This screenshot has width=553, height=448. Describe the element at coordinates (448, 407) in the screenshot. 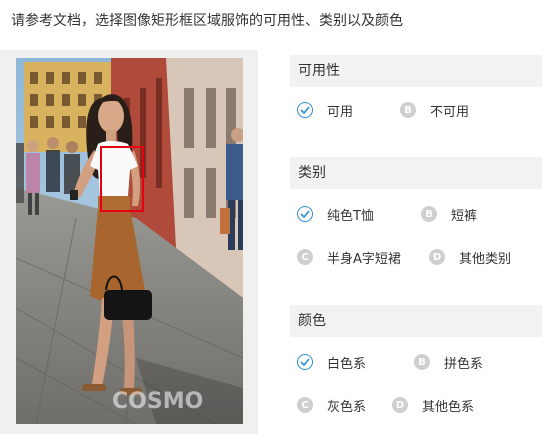

I see `option-label: 其他色系` at that location.